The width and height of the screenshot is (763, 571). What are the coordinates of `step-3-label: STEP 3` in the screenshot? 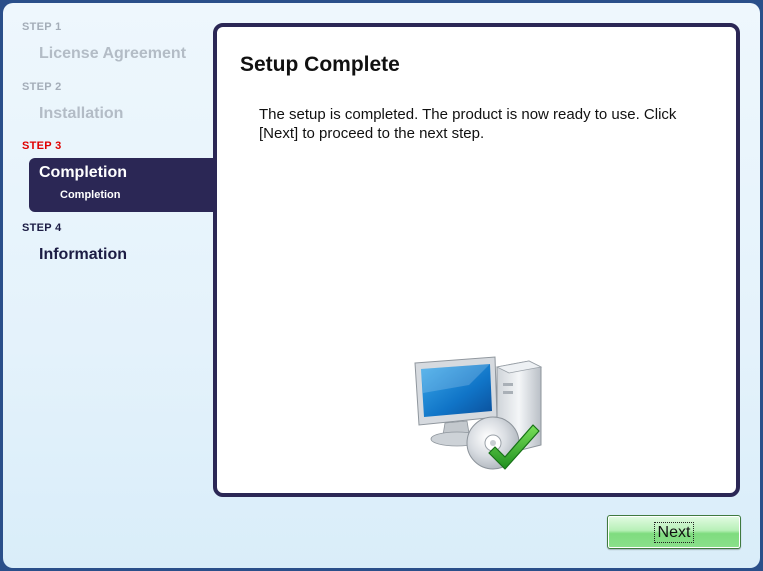 It's located at (42, 146).